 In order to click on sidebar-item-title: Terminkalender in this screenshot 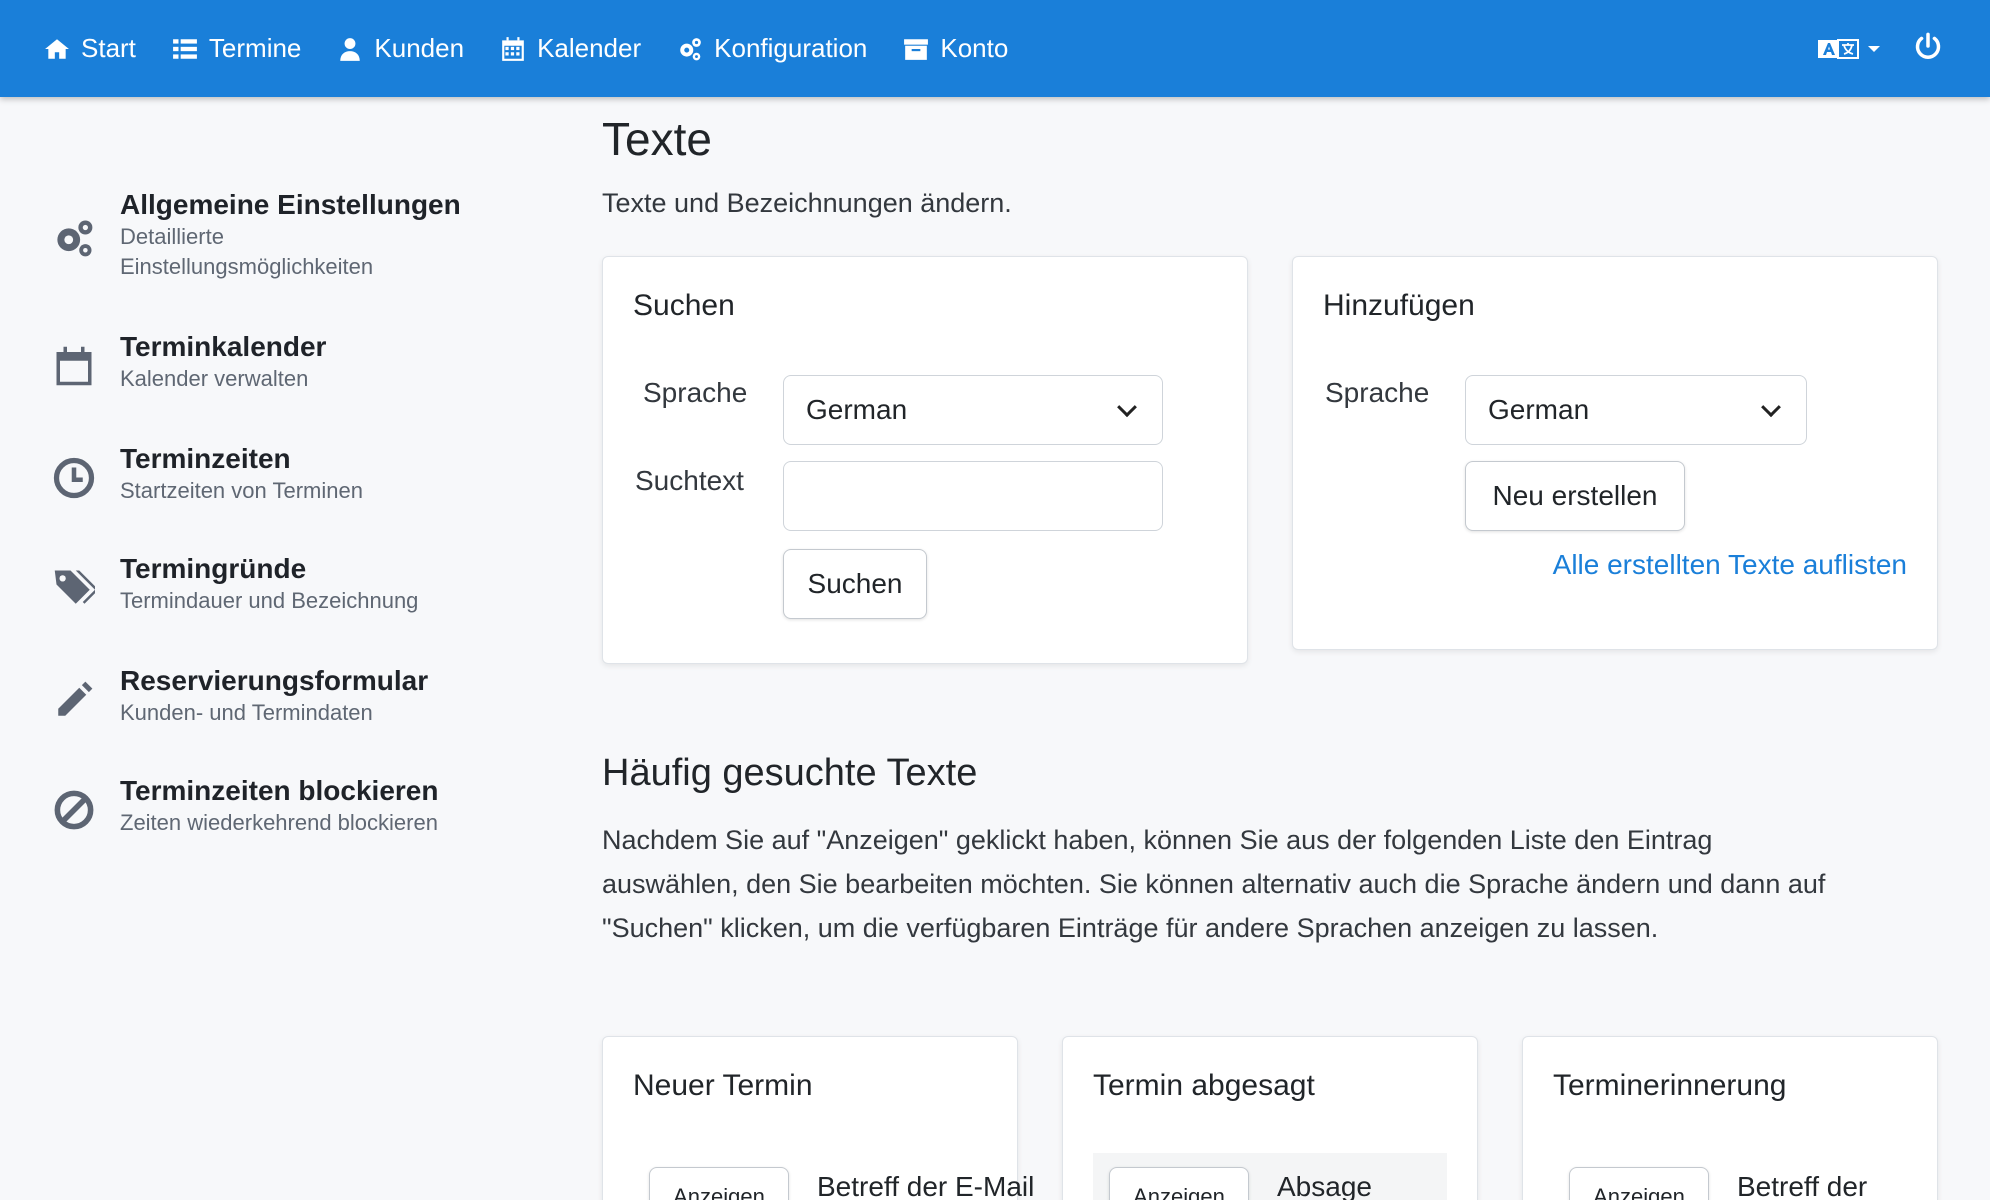, I will do `click(223, 346)`.